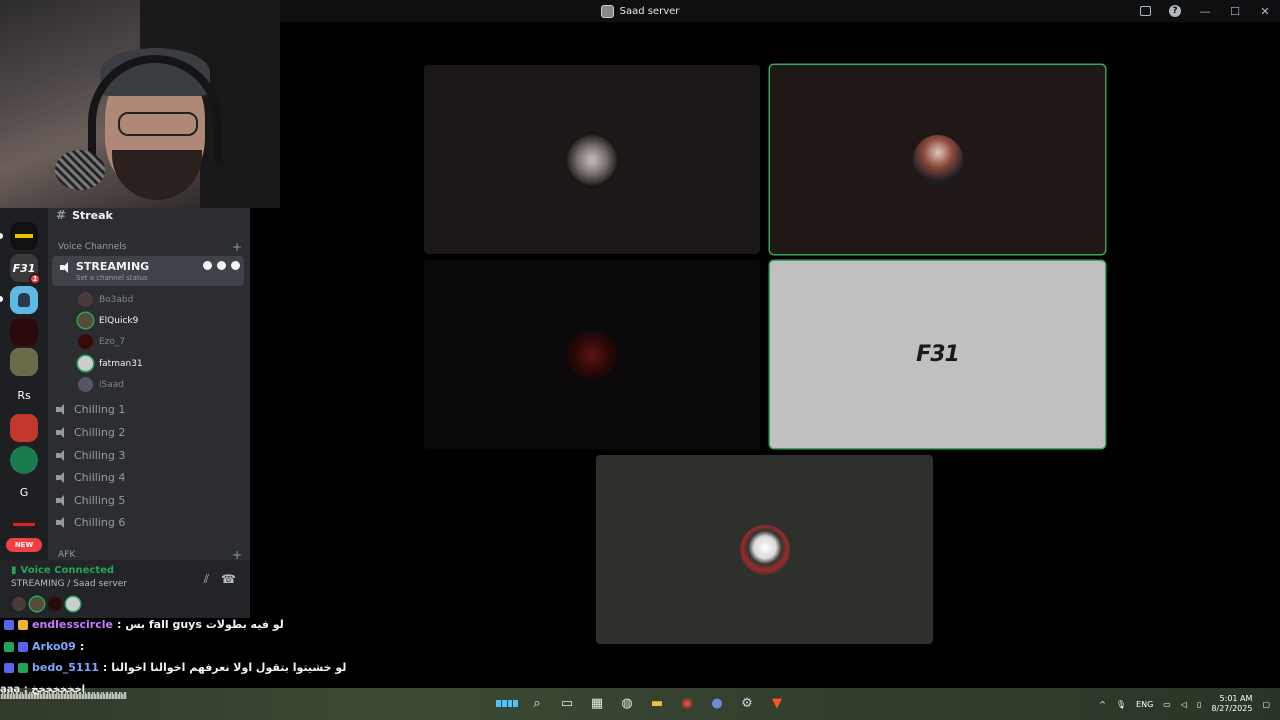  I want to click on server-rs: Rs, so click(24, 395).